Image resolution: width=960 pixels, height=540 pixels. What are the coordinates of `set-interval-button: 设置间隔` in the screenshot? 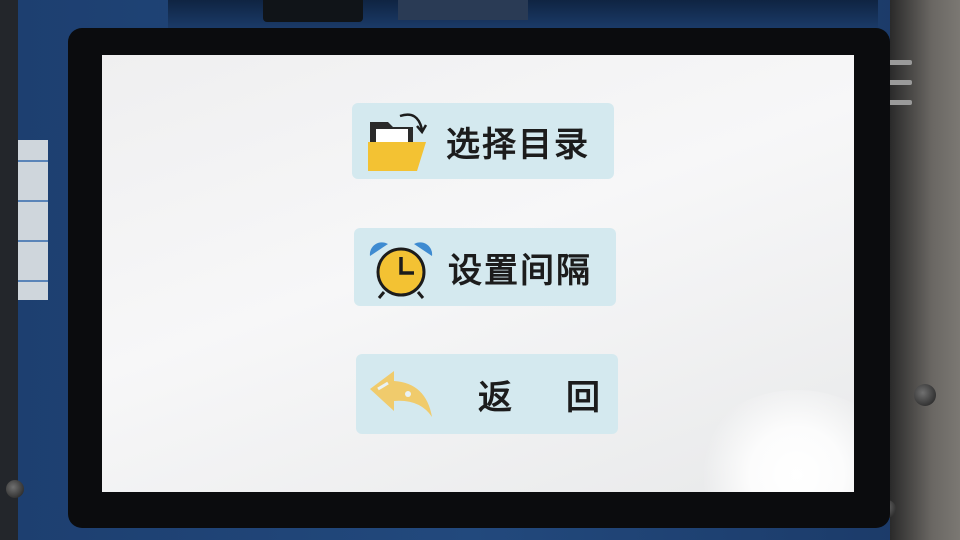 It's located at (485, 267).